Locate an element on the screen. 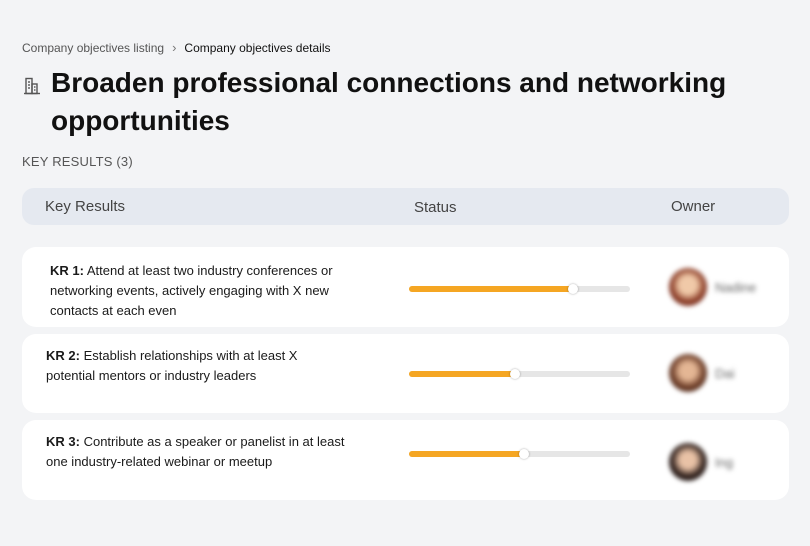 This screenshot has width=810, height=546. key-result-label: KR 2: is located at coordinates (63, 355).